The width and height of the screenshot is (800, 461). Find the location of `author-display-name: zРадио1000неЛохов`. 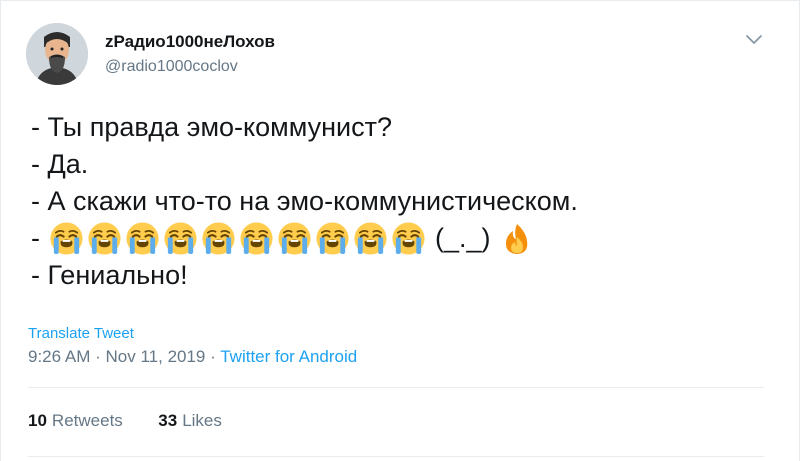

author-display-name: zРадио1000неЛохов is located at coordinates (190, 42).